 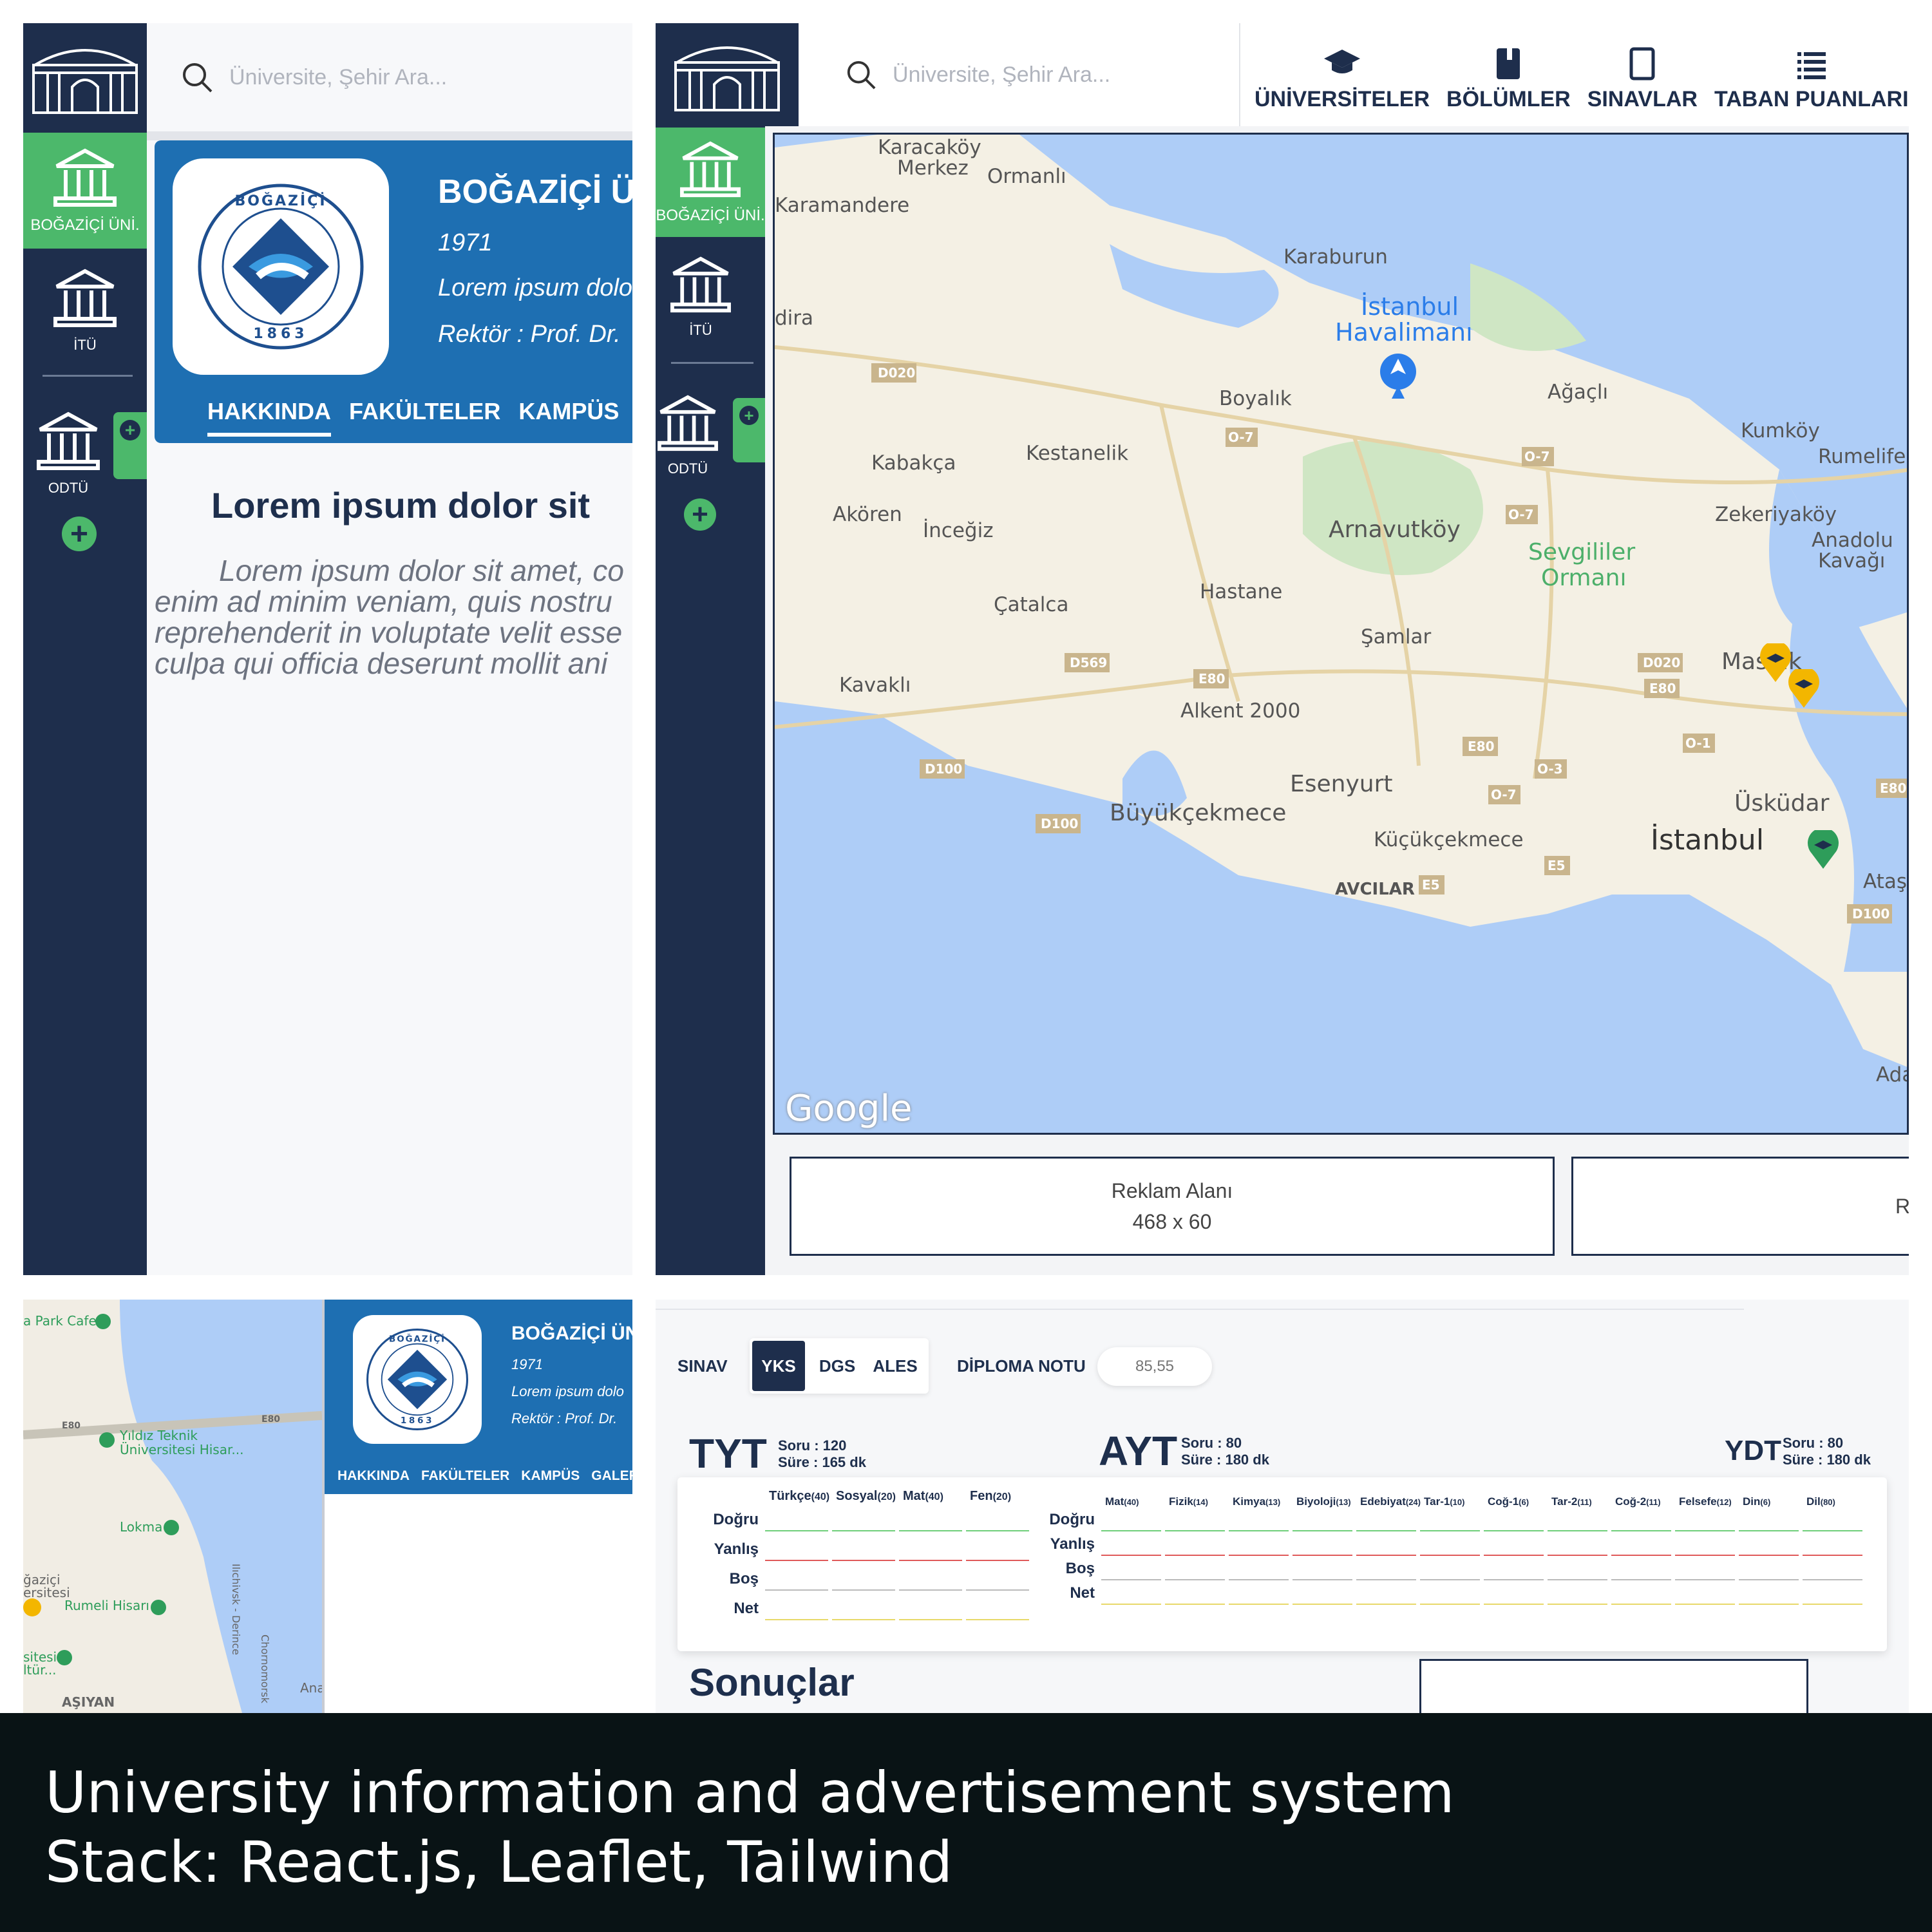 What do you see at coordinates (895, 1366) in the screenshot?
I see `option-ales: ALES` at bounding box center [895, 1366].